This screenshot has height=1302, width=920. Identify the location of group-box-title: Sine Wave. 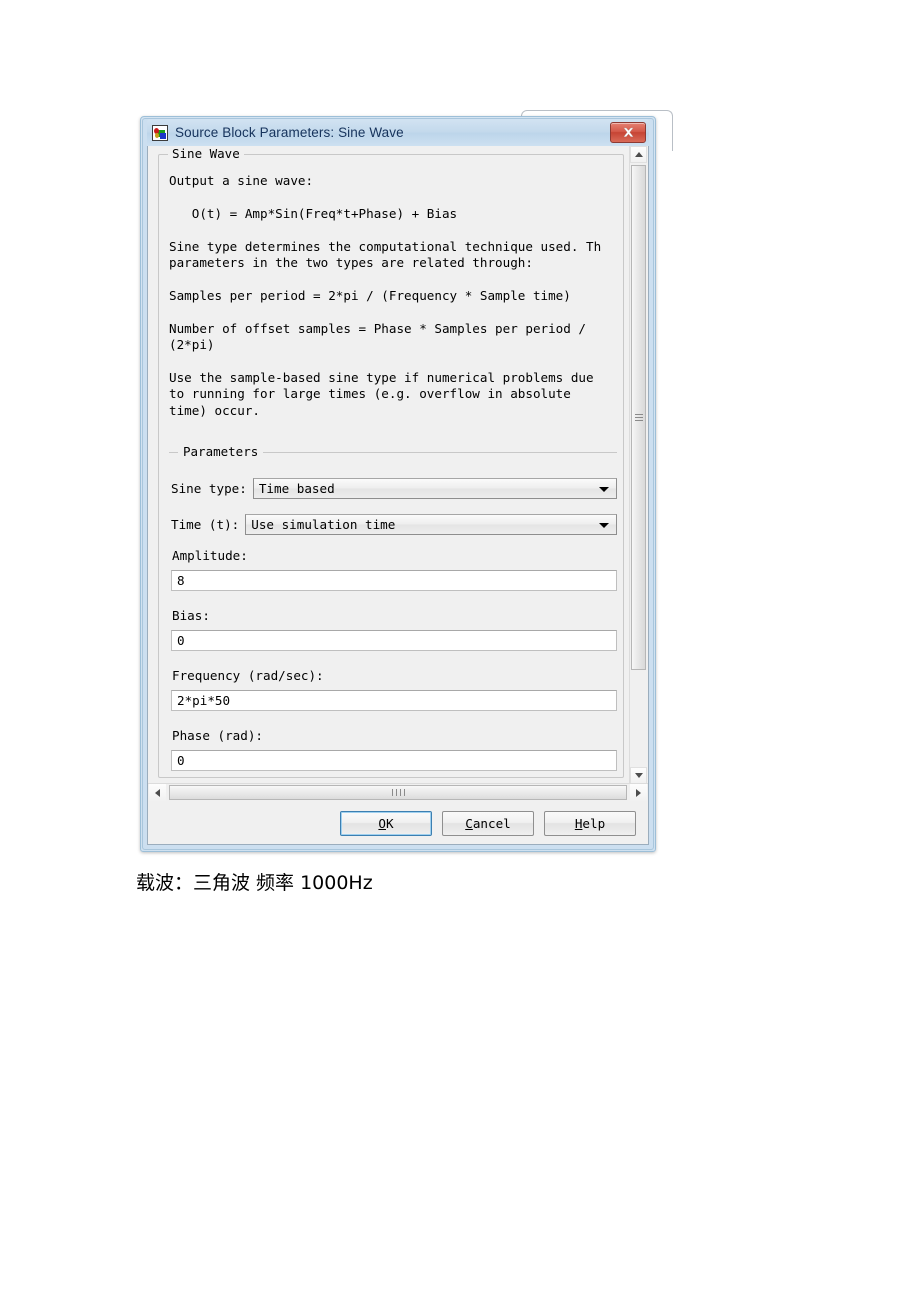
(206, 153).